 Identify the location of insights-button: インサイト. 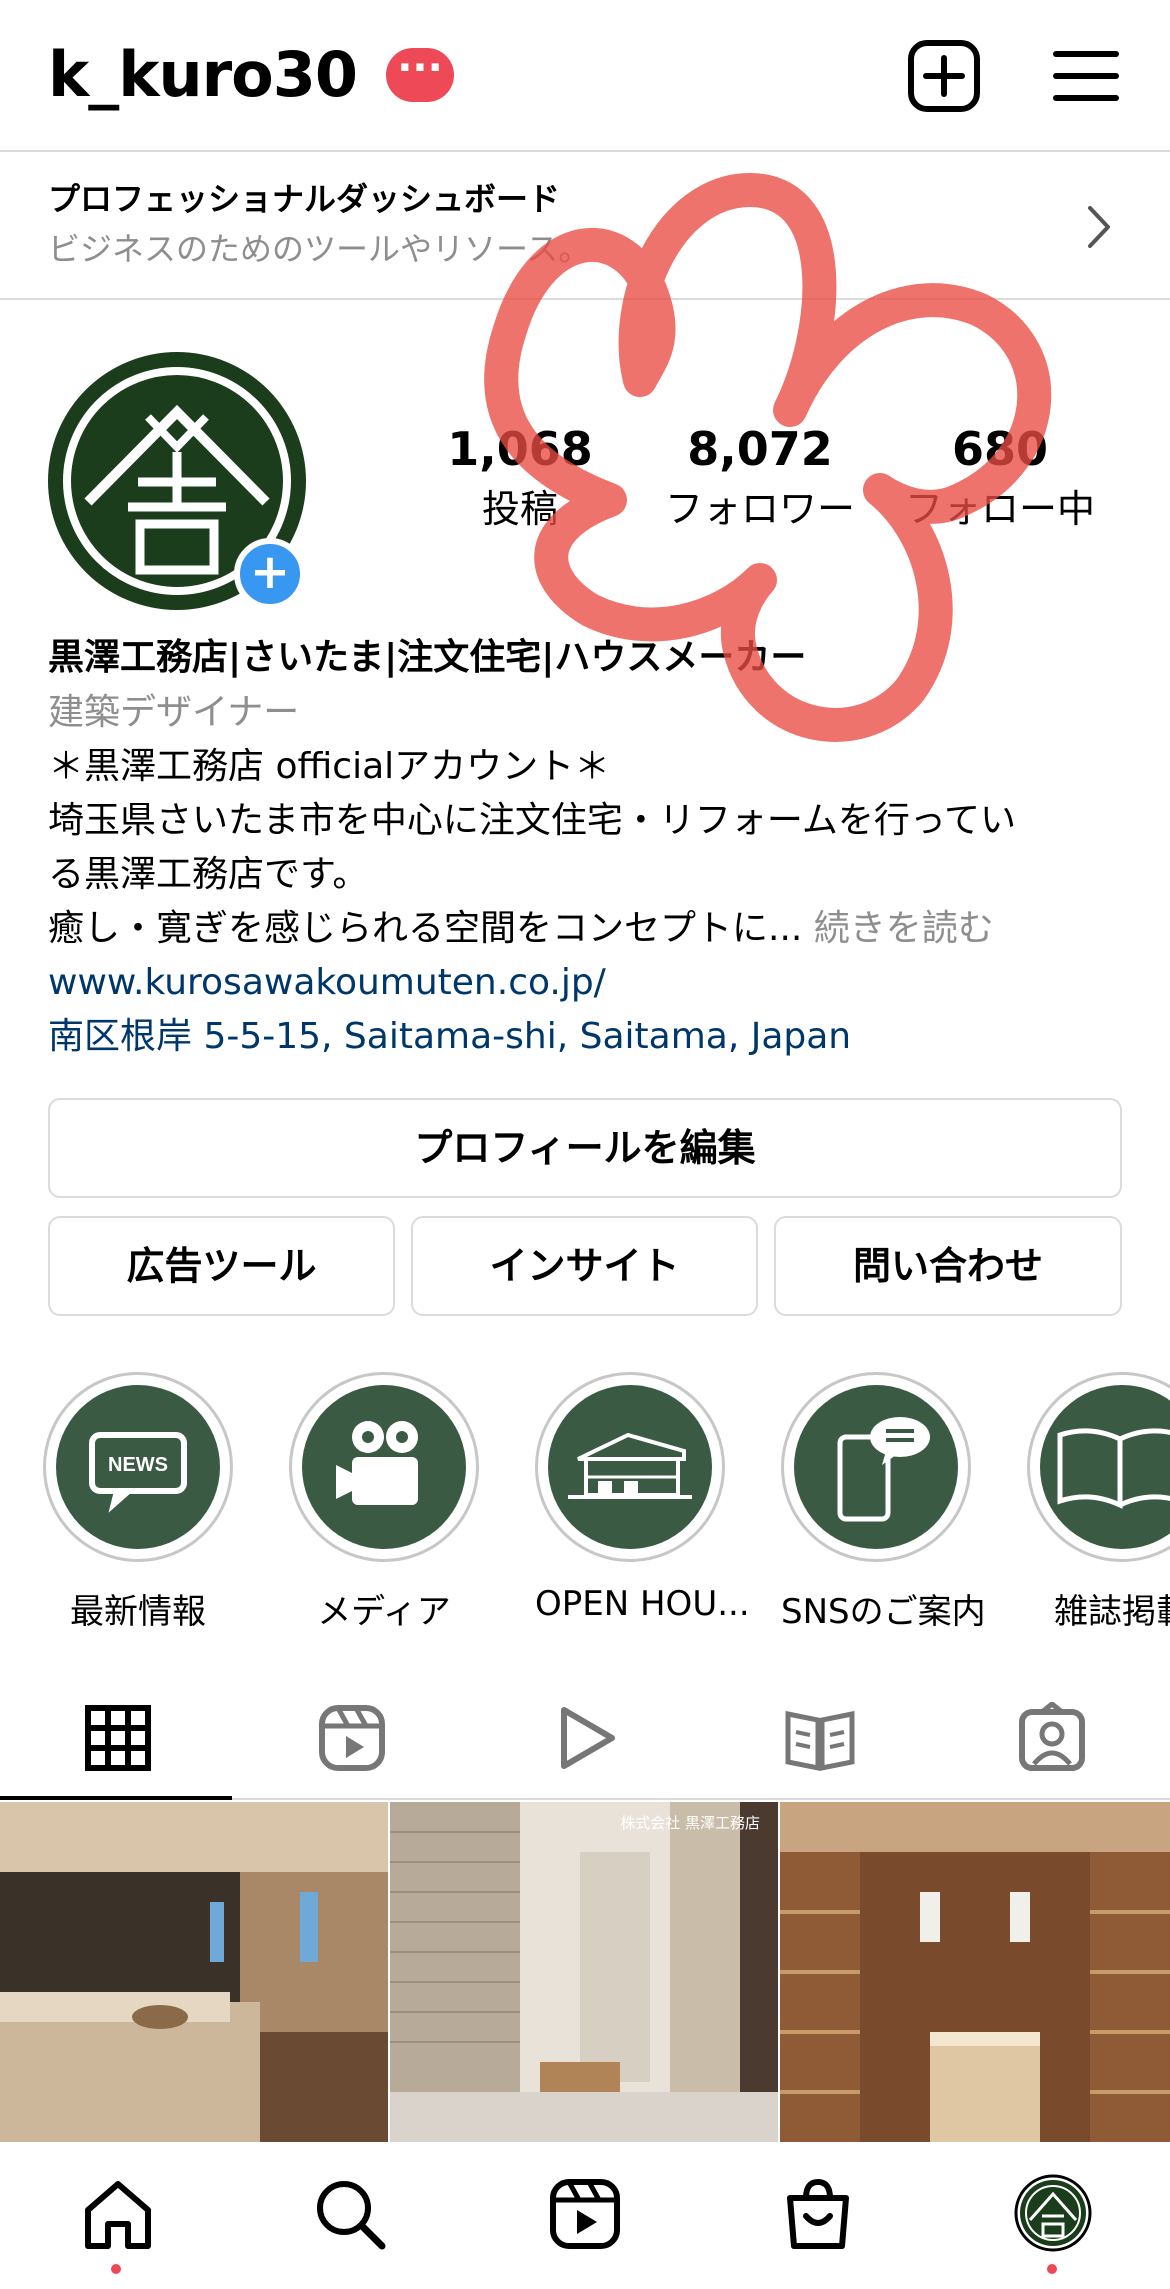
(584, 1266).